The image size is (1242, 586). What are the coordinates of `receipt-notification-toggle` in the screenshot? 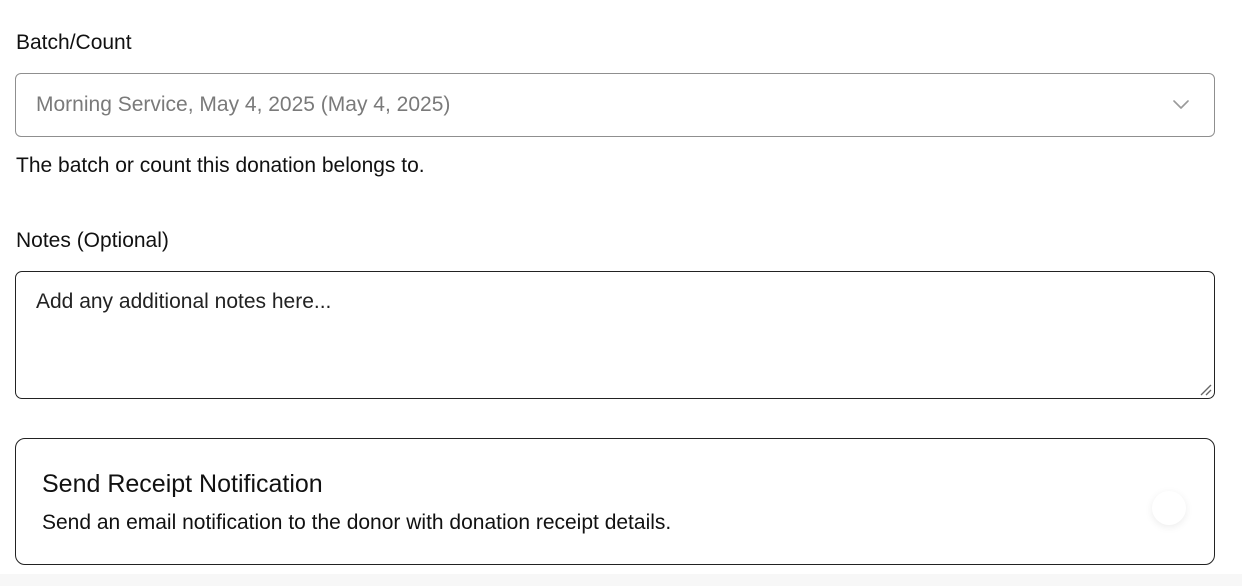 It's located at (1169, 508).